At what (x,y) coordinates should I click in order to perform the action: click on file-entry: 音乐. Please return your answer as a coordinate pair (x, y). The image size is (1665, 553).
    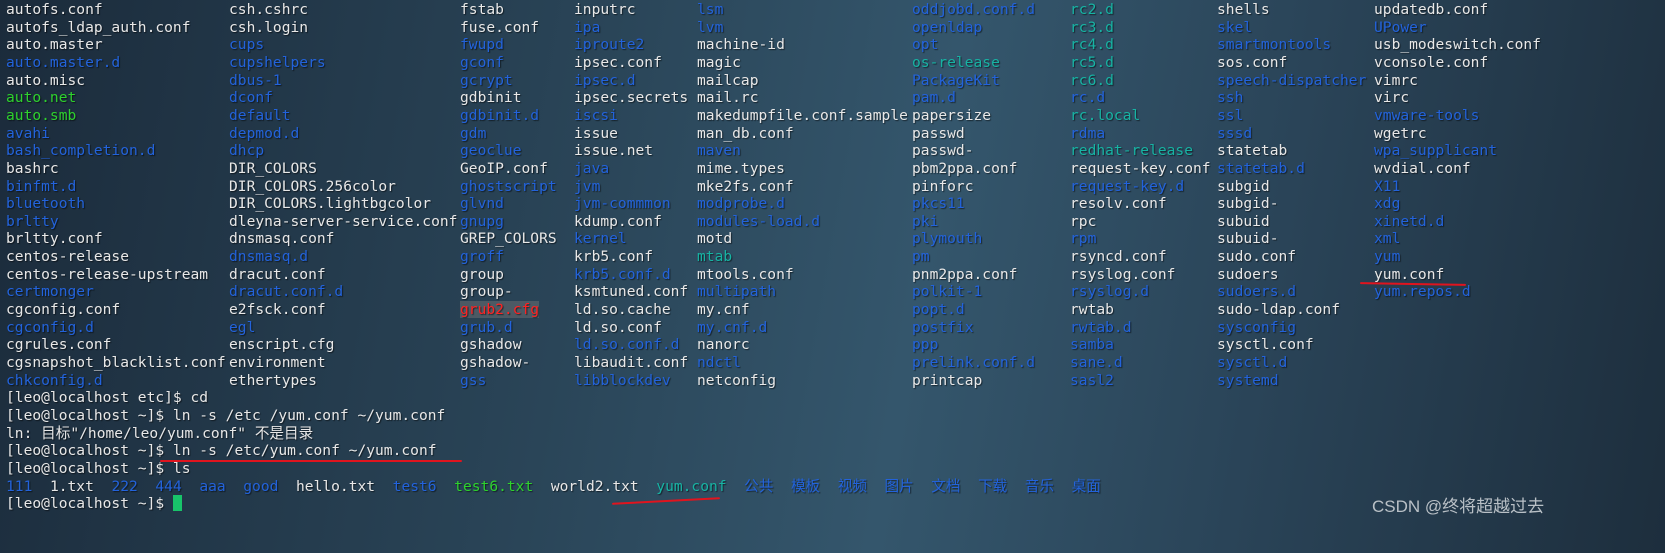
    Looking at the image, I should click on (1039, 486).